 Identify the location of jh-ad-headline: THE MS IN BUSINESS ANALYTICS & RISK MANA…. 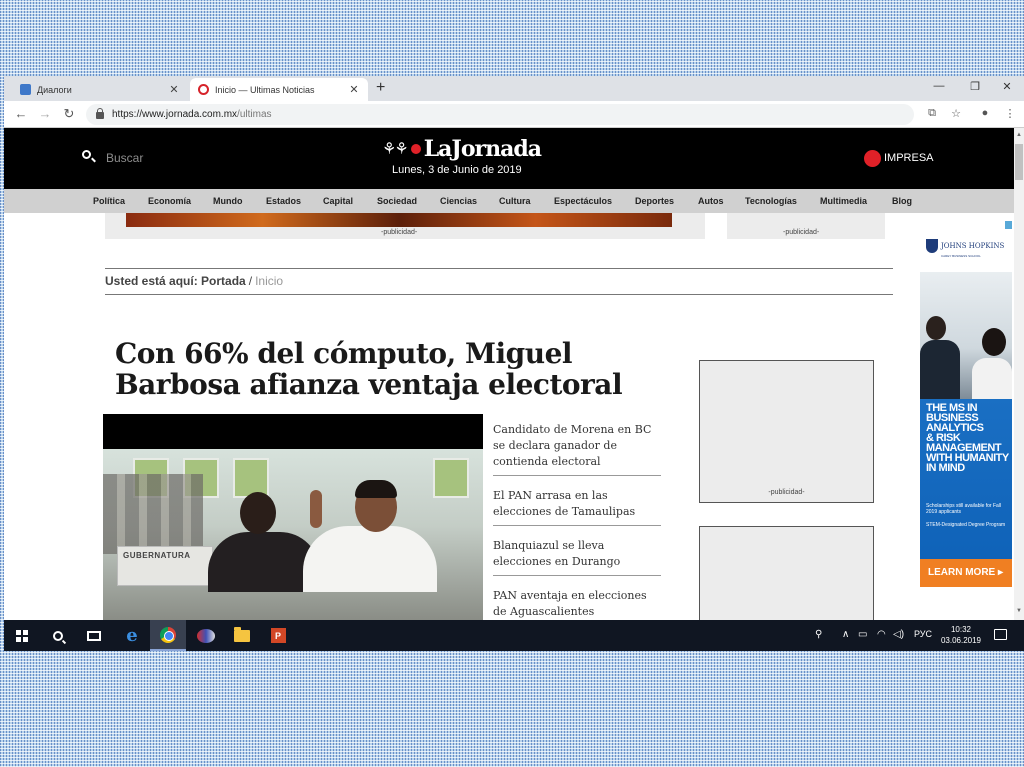
(968, 438).